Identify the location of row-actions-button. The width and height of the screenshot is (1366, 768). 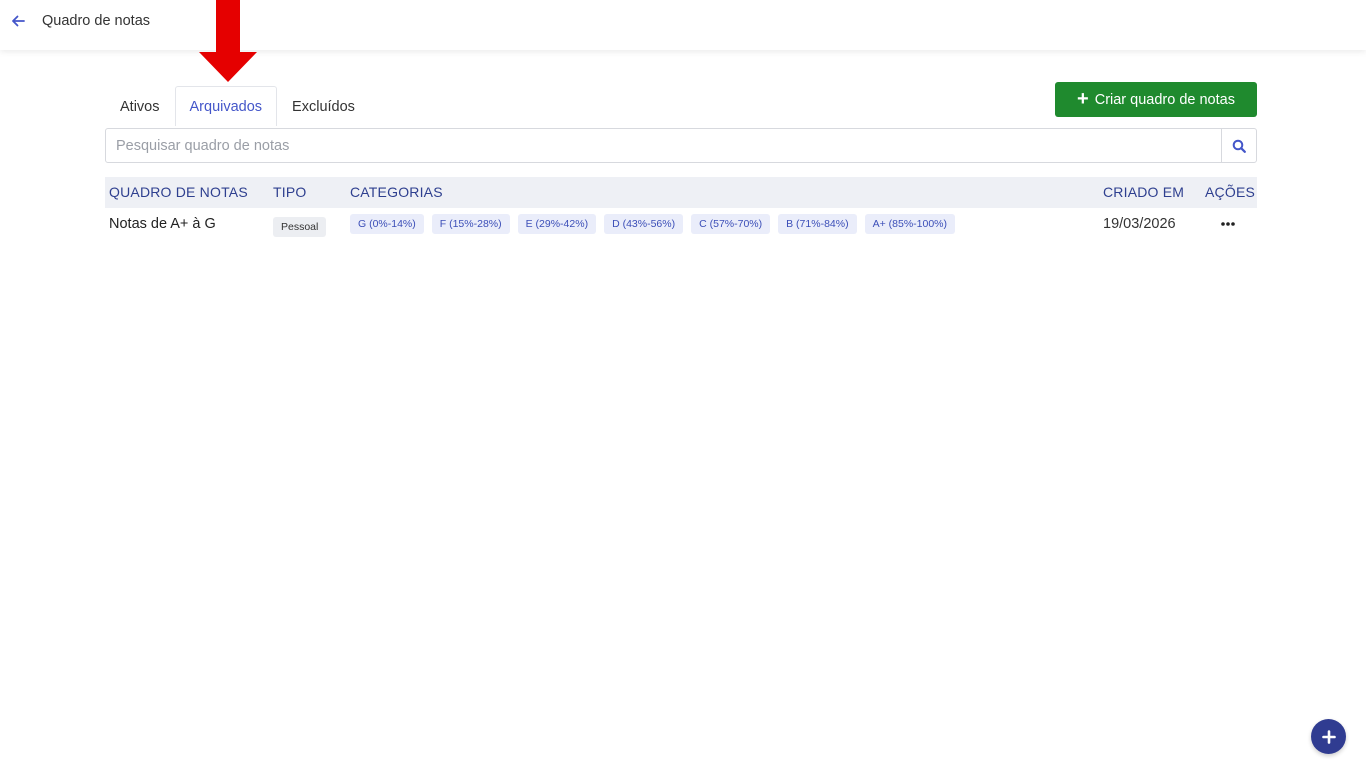
(1228, 224).